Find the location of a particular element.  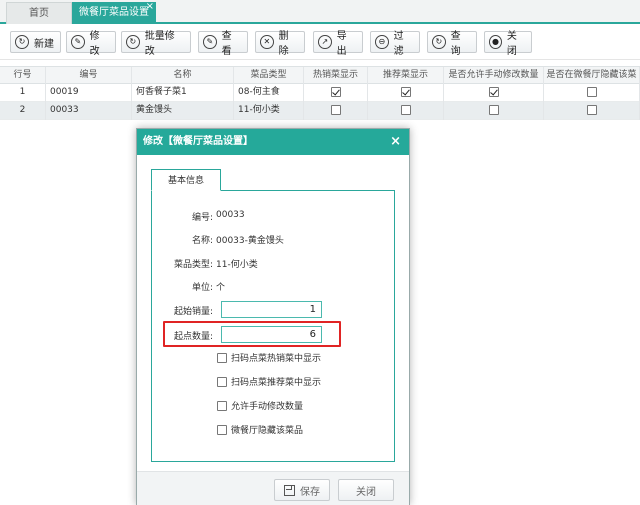

highlight-box is located at coordinates (252, 334).